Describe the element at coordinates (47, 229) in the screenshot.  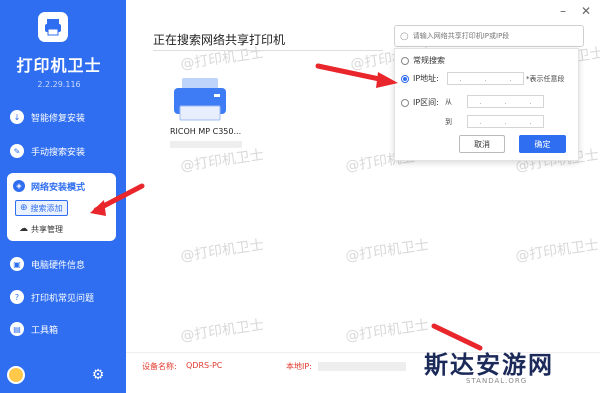
I see `sidebar-subitem-label: 共享管理` at that location.